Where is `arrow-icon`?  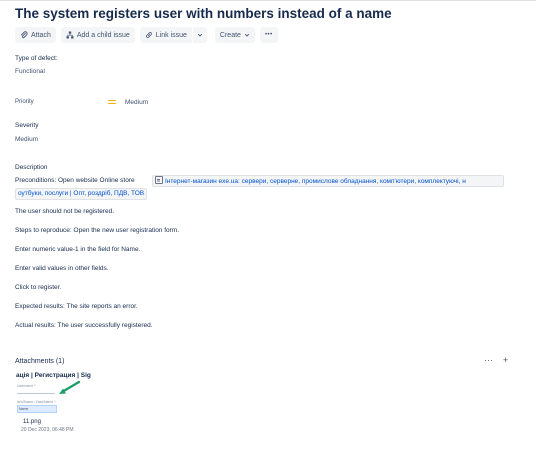
arrow-icon is located at coordinates (70, 387).